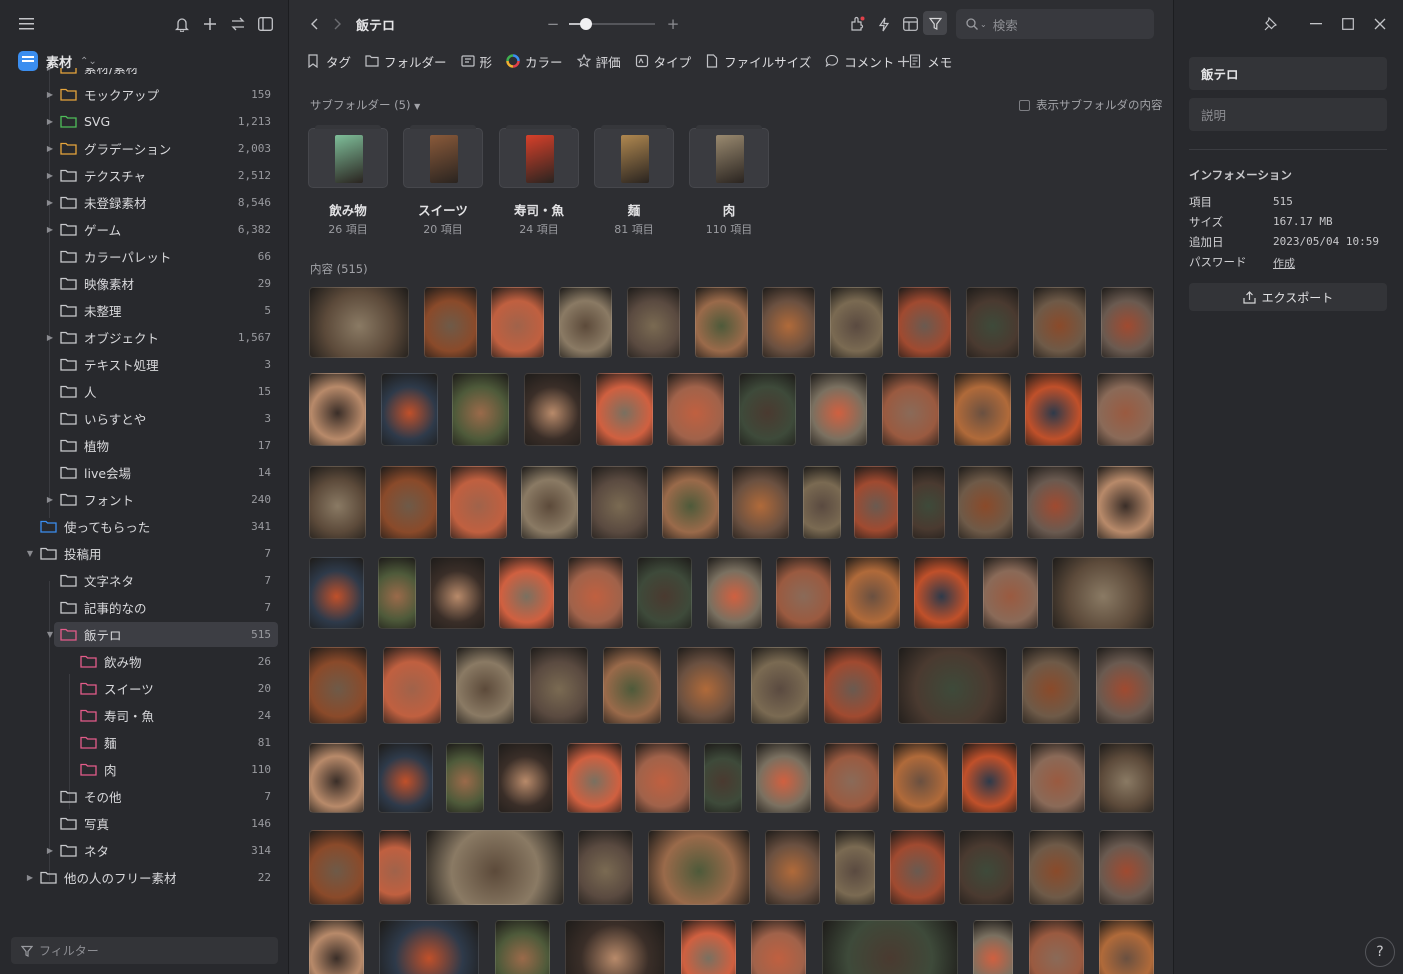 This screenshot has height=974, width=1403. Describe the element at coordinates (1316, 24) in the screenshot. I see `minimize-icon` at that location.